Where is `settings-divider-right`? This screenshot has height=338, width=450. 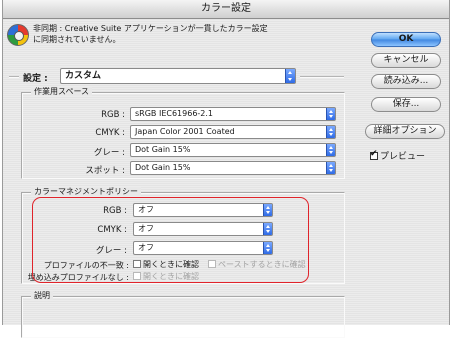 settings-divider-right is located at coordinates (322, 77).